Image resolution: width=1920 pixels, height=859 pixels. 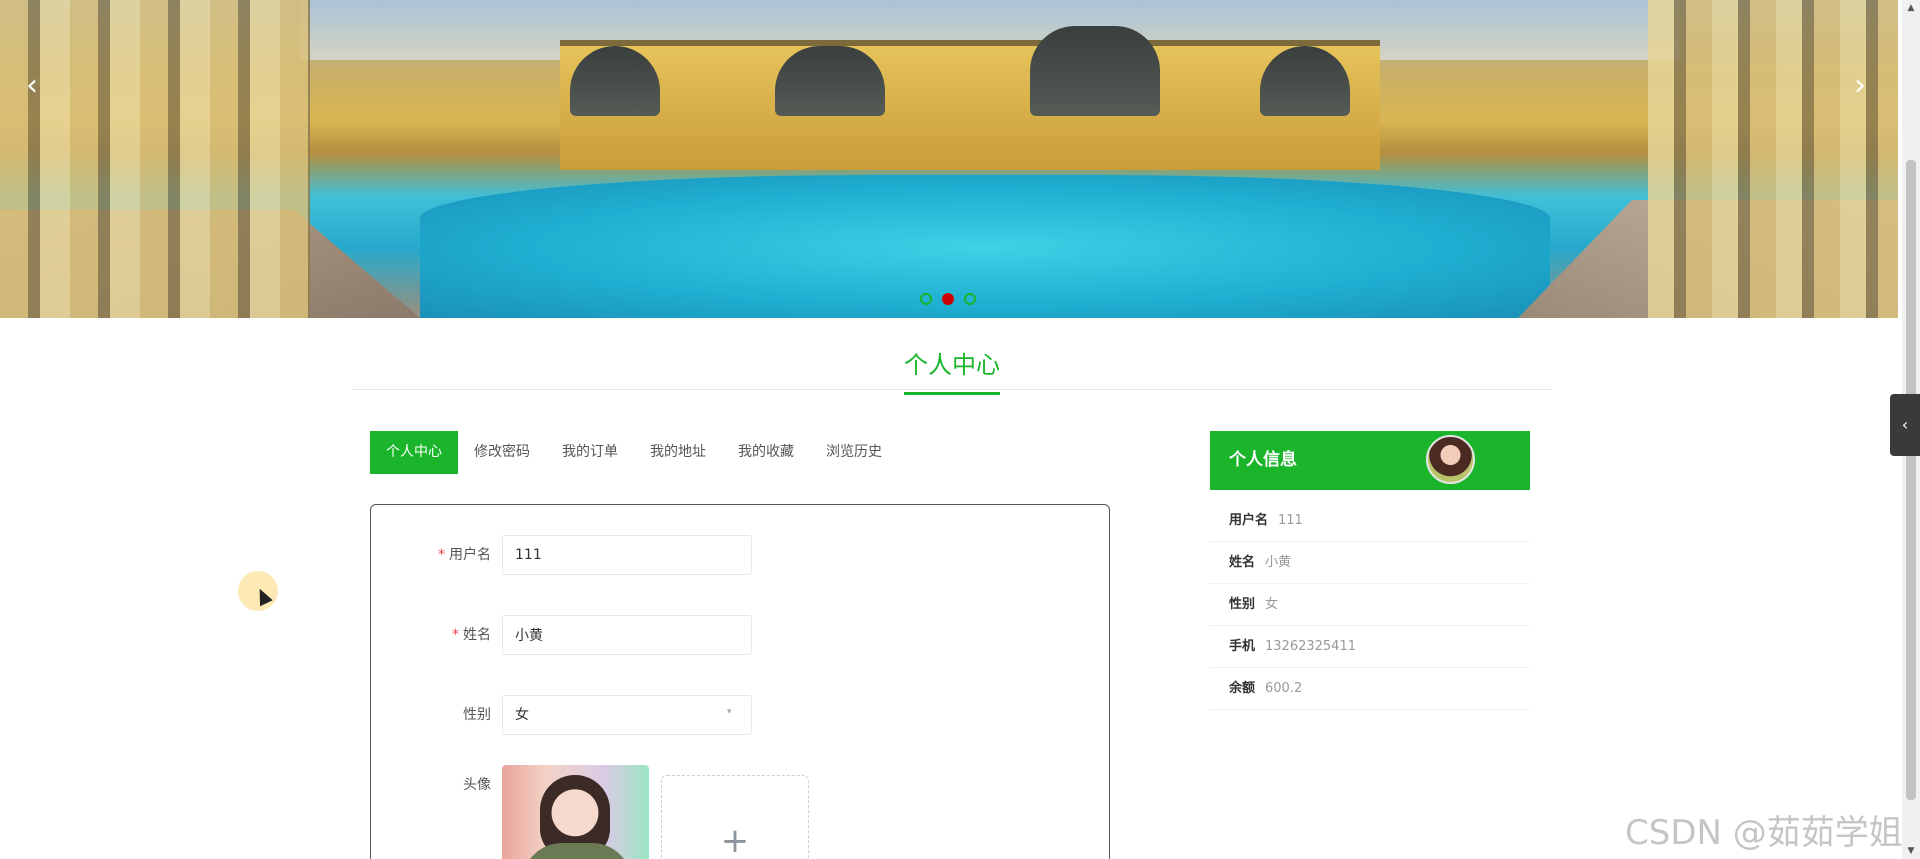 I want to click on info-value: 111, so click(x=1290, y=520).